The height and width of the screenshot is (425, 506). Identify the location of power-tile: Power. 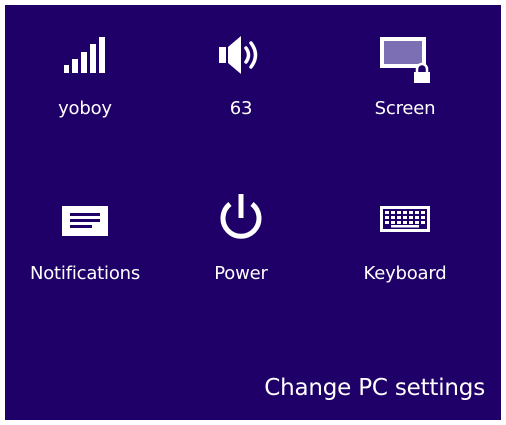
(241, 230).